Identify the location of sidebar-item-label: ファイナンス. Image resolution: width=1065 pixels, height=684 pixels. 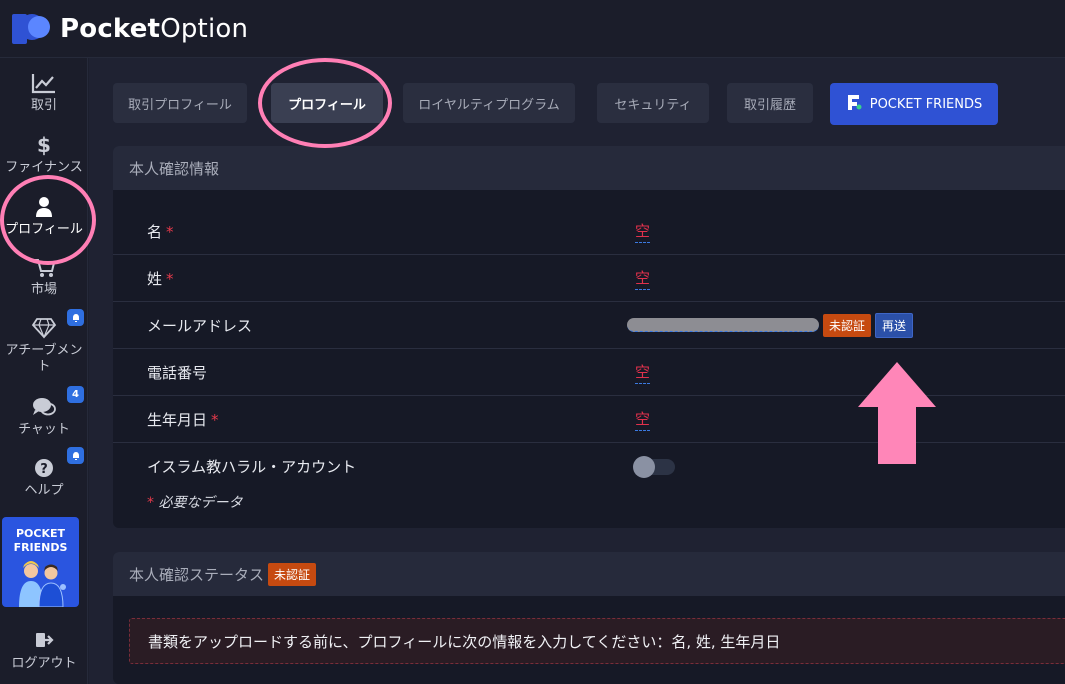
(44, 167).